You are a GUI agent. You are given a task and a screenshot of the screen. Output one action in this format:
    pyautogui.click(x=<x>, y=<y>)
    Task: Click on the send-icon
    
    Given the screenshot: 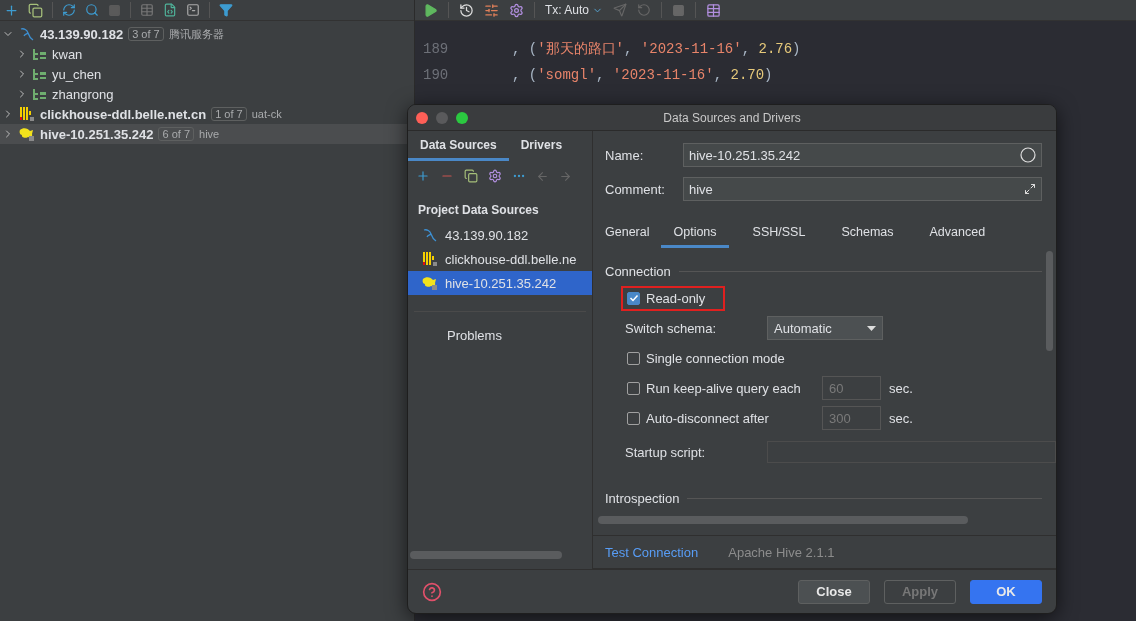 What is the action you would take?
    pyautogui.click(x=620, y=10)
    